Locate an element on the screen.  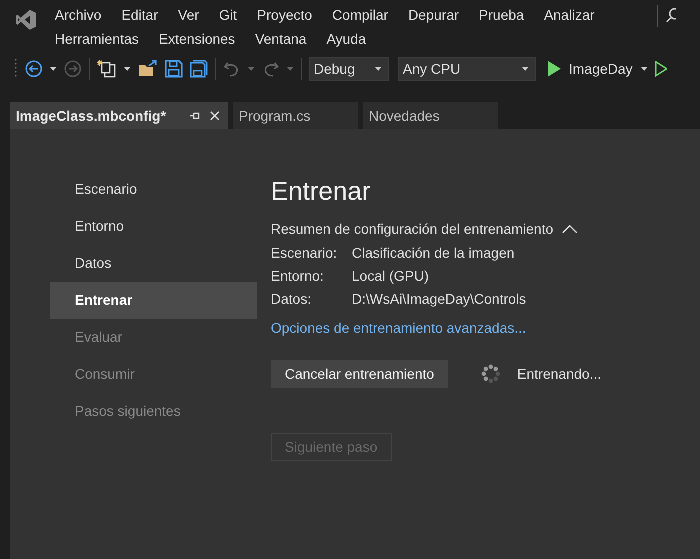
summary-value: Clasificación de la imagen is located at coordinates (434, 253).